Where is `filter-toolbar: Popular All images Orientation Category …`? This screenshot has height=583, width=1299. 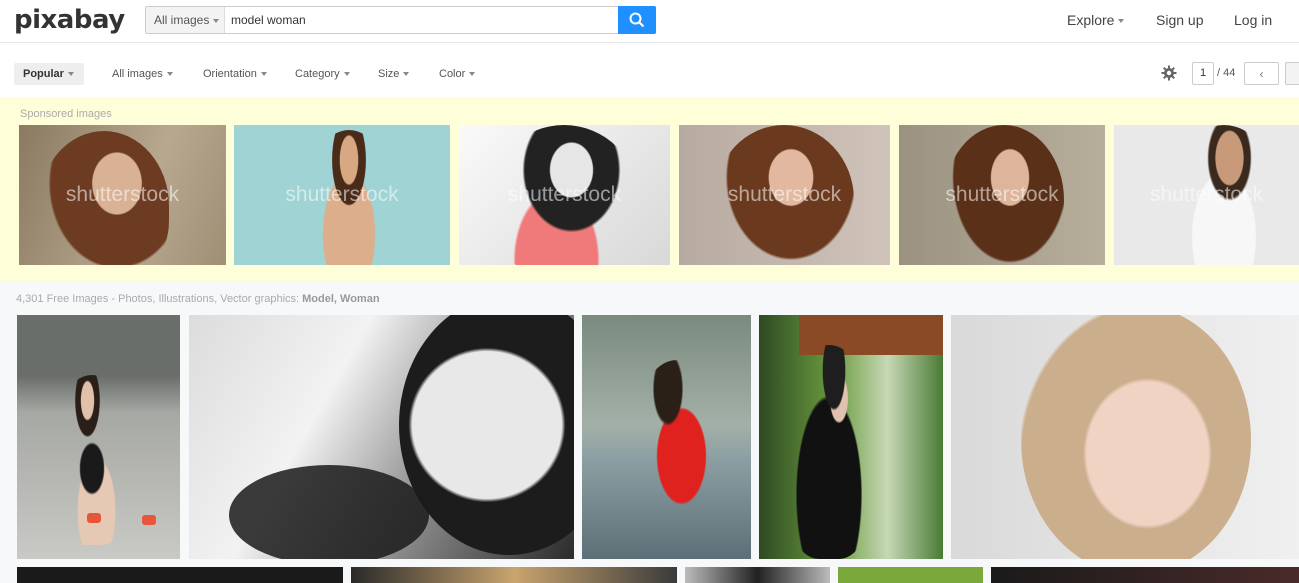 filter-toolbar: Popular All images Orientation Category … is located at coordinates (649, 70).